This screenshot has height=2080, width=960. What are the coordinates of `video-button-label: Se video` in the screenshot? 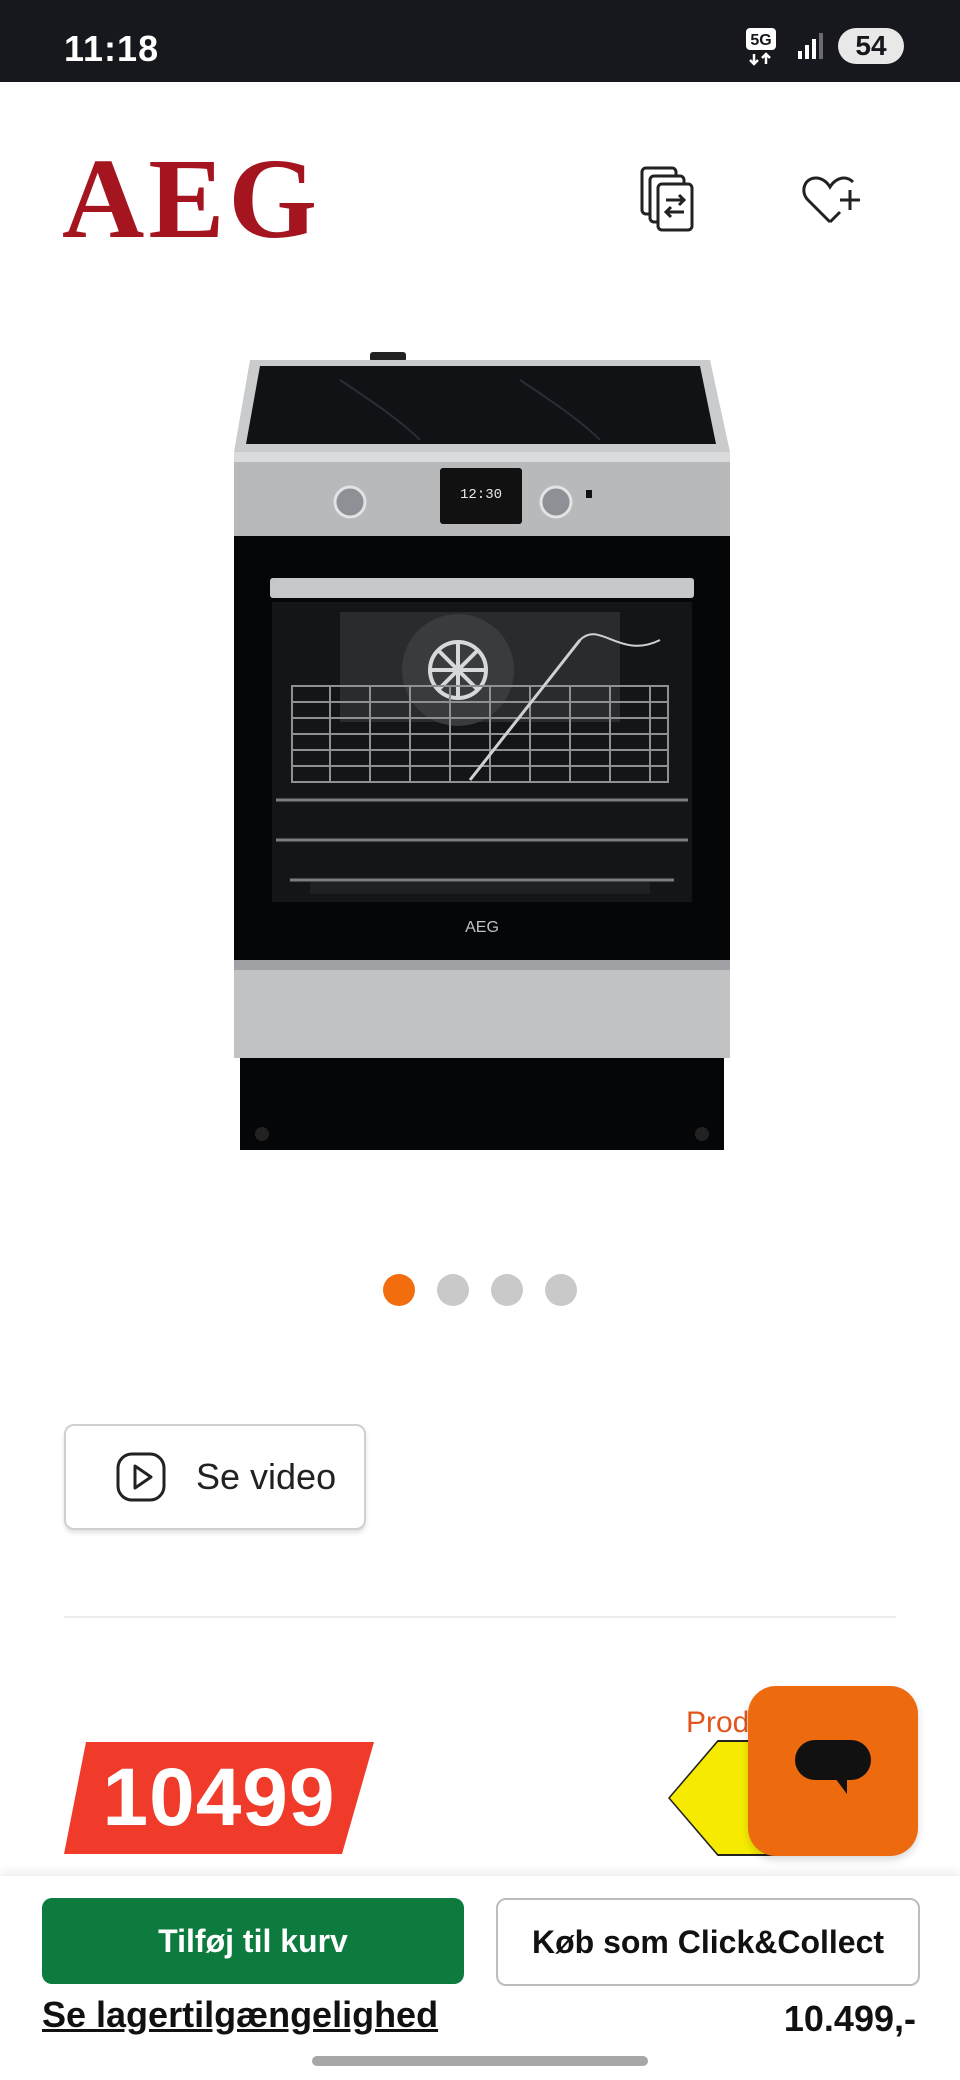 It's located at (266, 1476).